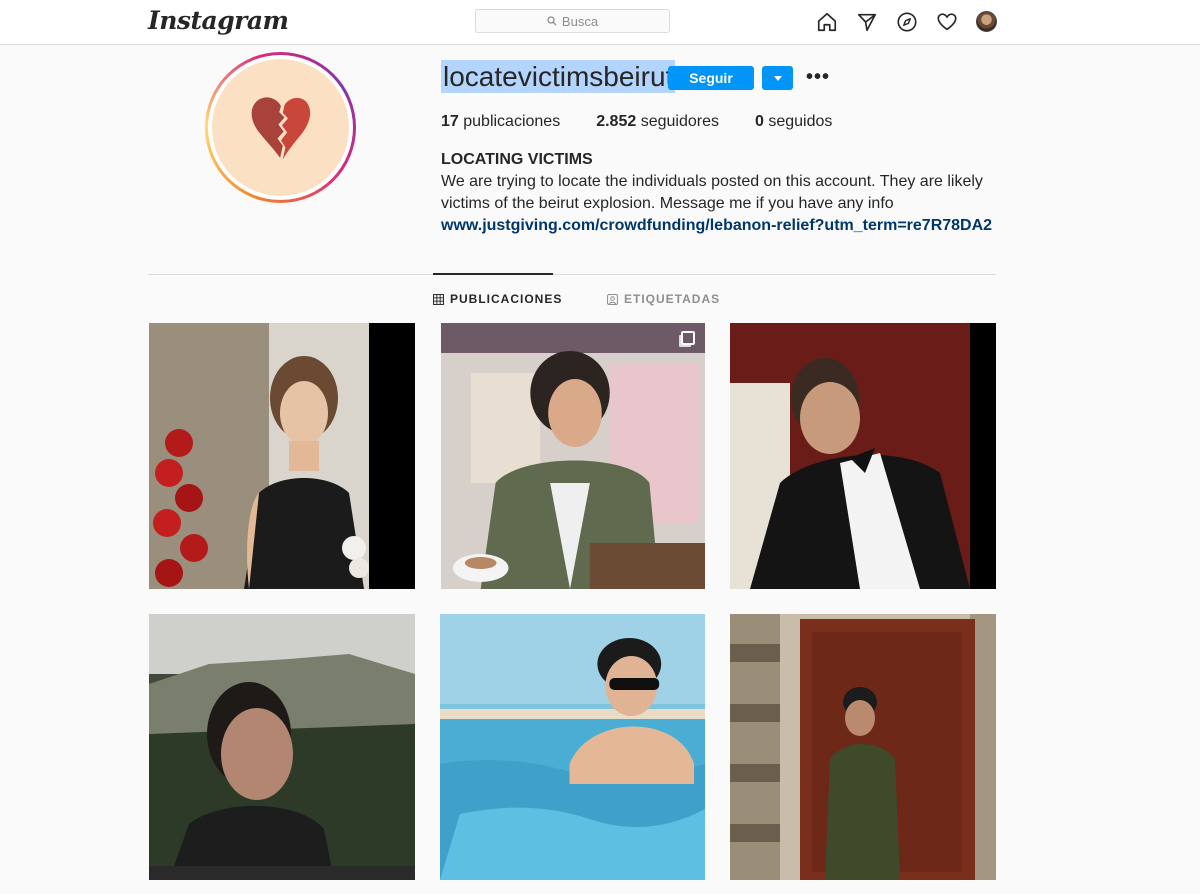 This screenshot has height=894, width=1200. What do you see at coordinates (663, 299) in the screenshot?
I see `tab-tagged: ETIQUETADAS` at bounding box center [663, 299].